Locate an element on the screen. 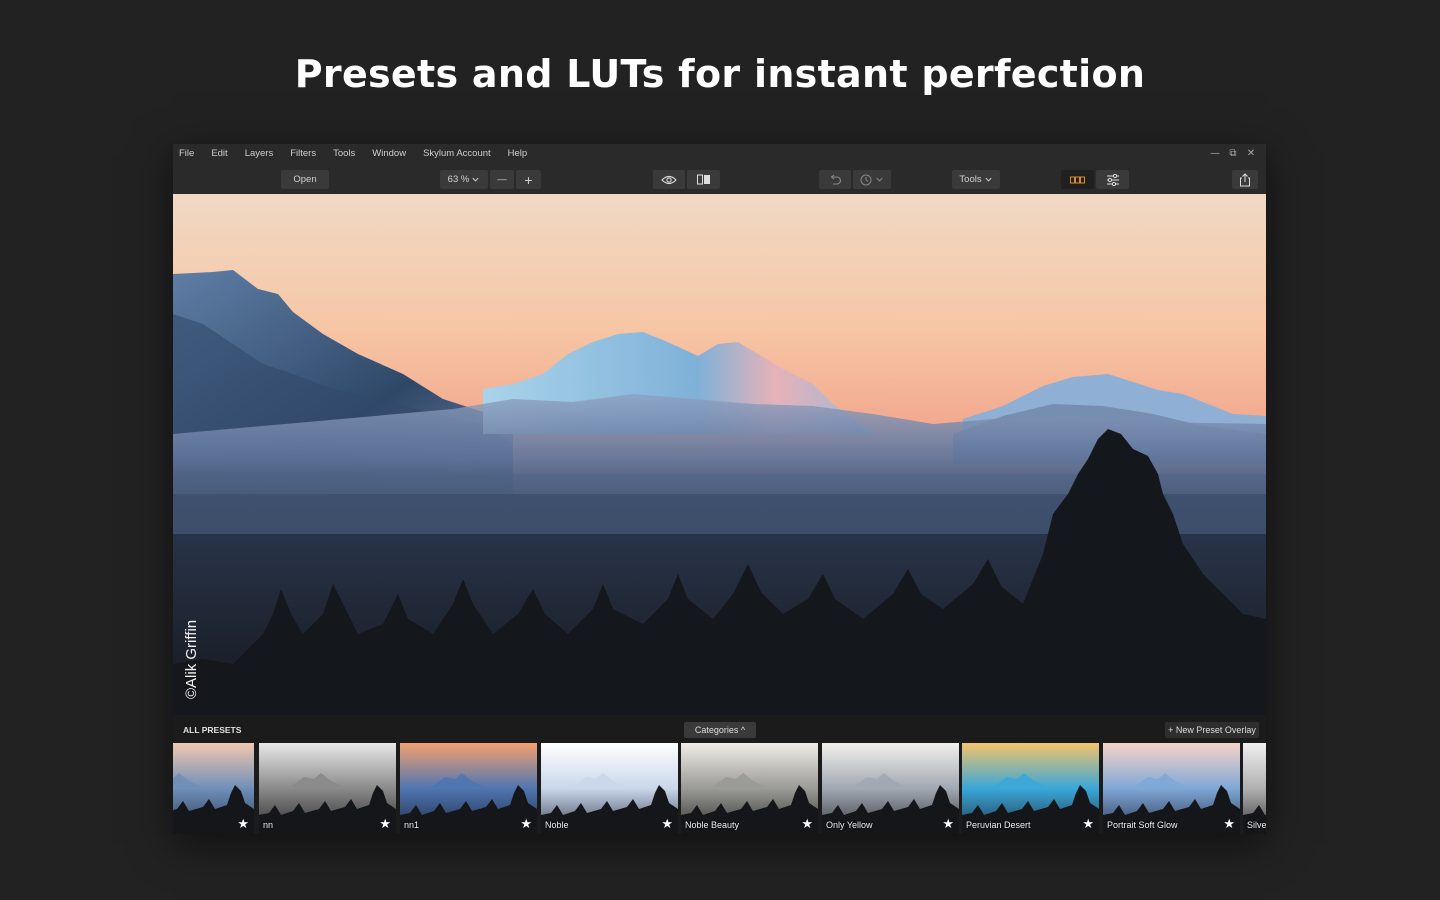 Image resolution: width=1440 pixels, height=900 pixels. menu-file: File is located at coordinates (186, 154).